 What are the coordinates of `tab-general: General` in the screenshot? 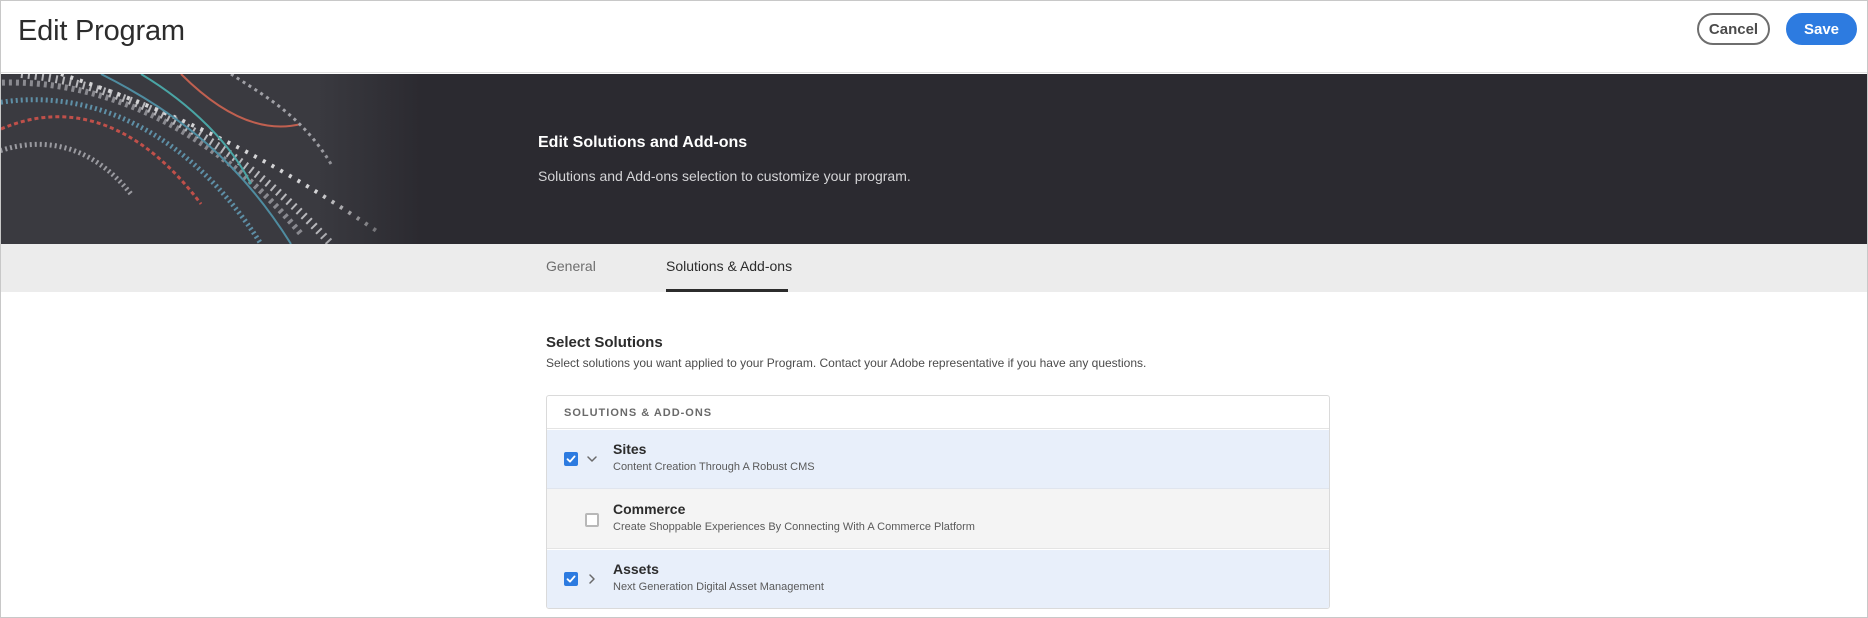 It's located at (571, 266).